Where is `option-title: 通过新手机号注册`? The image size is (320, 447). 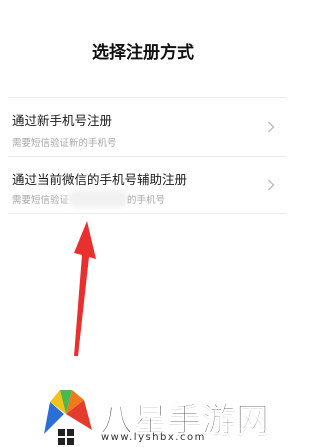 option-title: 通过新手机号注册 is located at coordinates (62, 120).